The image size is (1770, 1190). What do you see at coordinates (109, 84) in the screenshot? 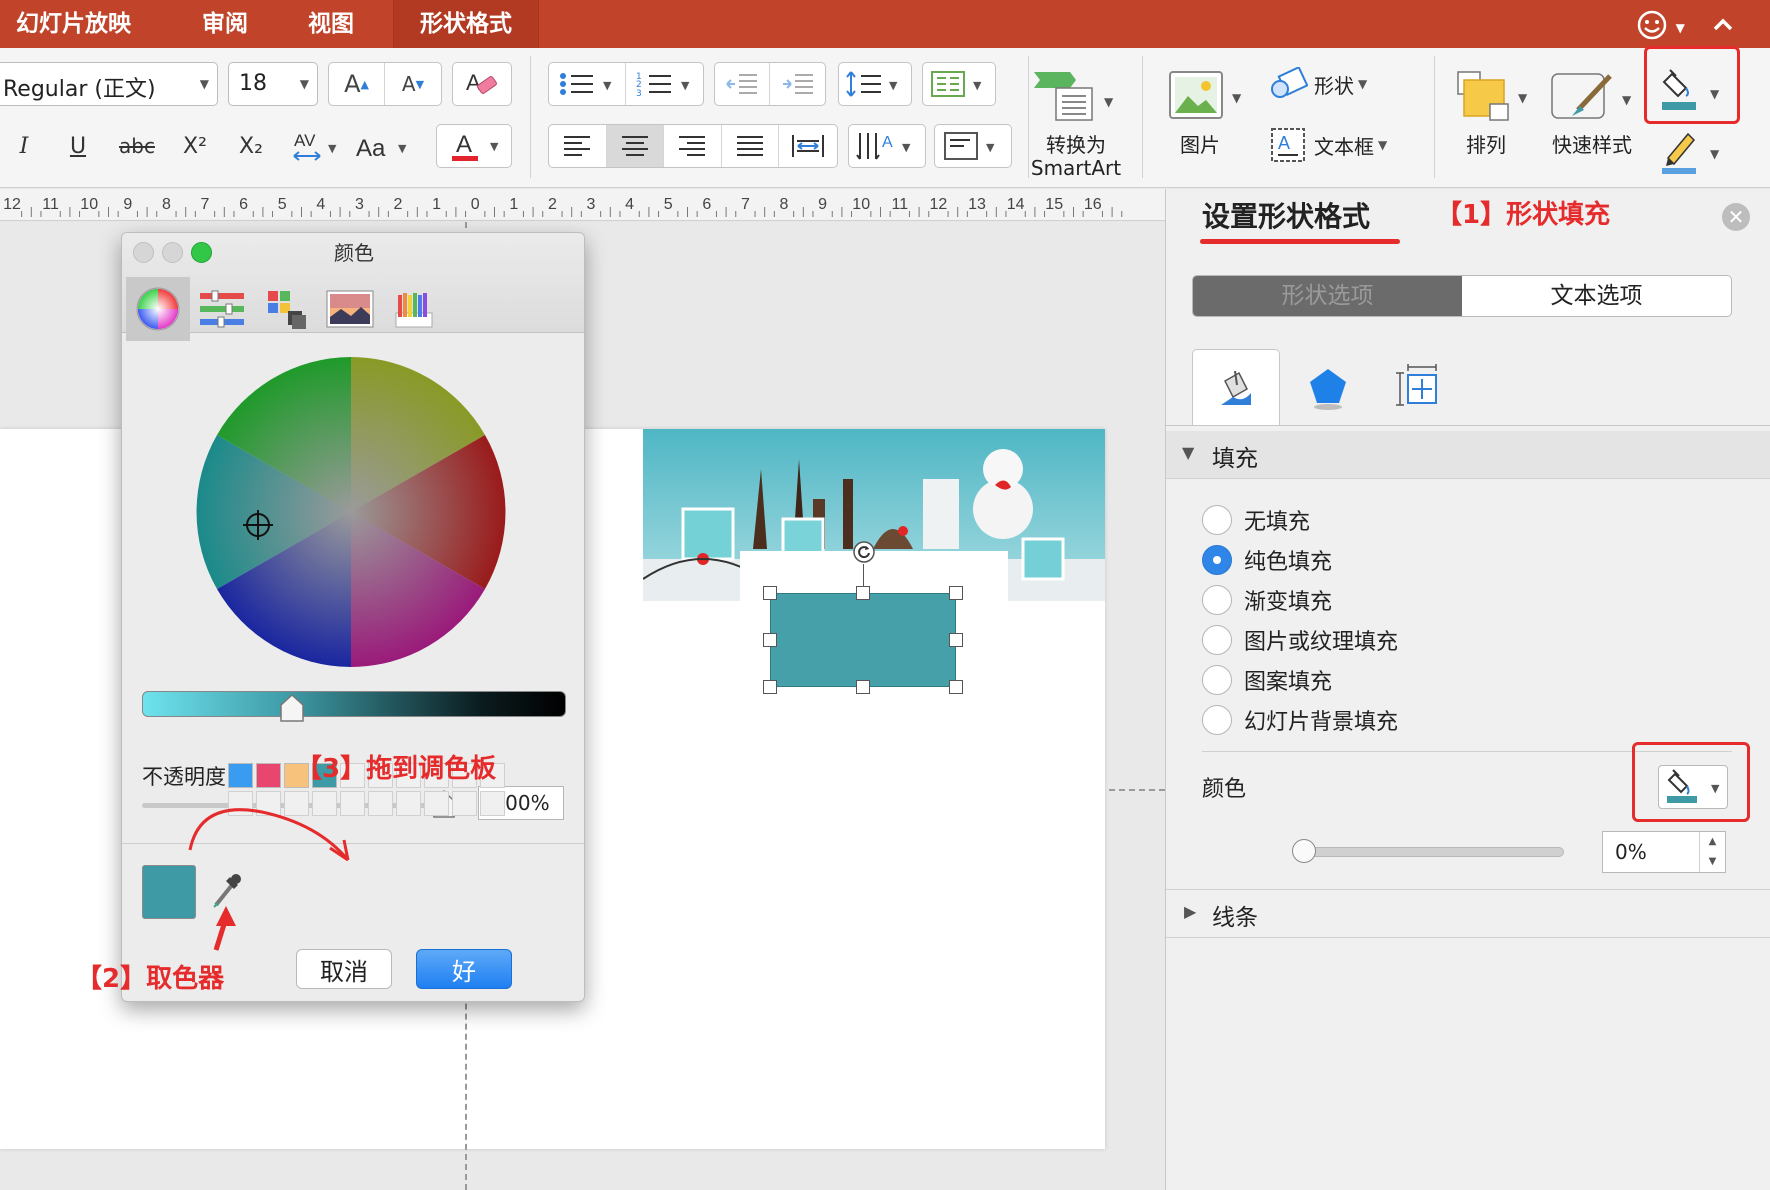
I see `font-name-select: Regular (正文) ▼` at bounding box center [109, 84].